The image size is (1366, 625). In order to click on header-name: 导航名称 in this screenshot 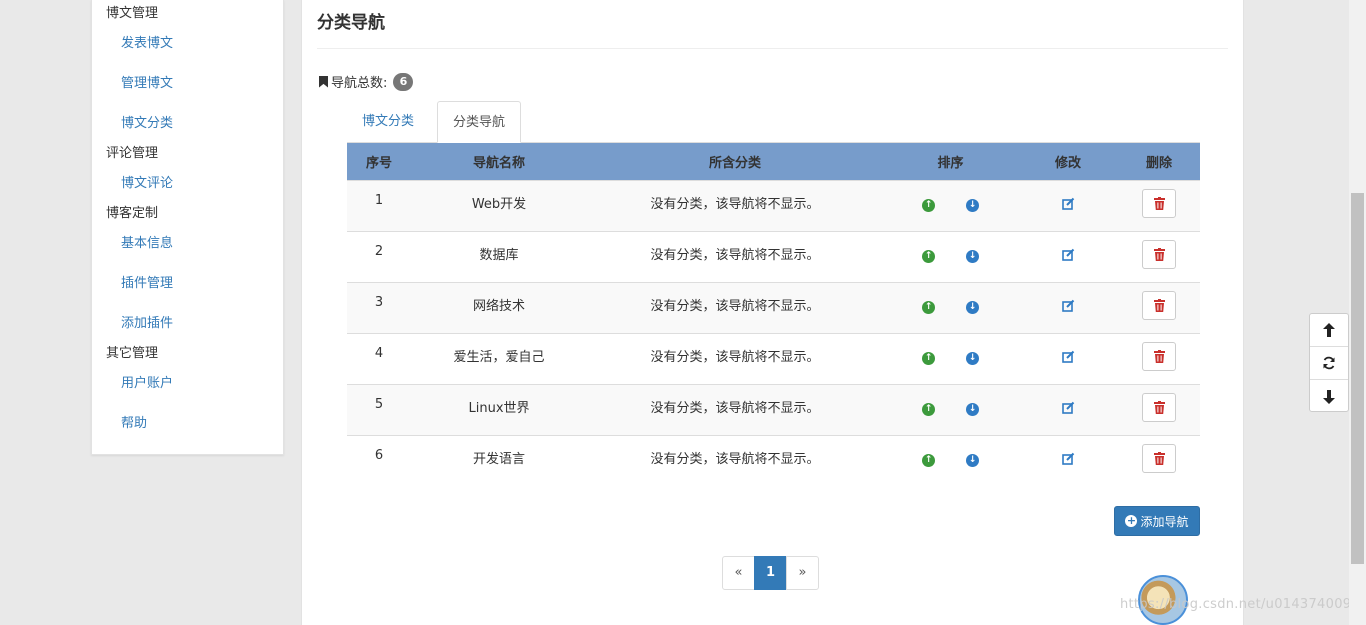, I will do `click(499, 161)`.